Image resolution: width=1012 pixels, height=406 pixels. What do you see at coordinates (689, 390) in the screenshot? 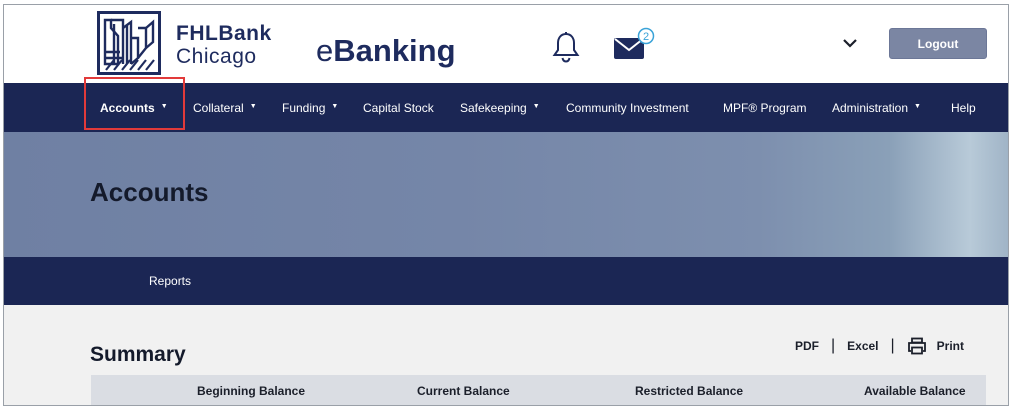
I see `column-header: Restricted Balance` at bounding box center [689, 390].